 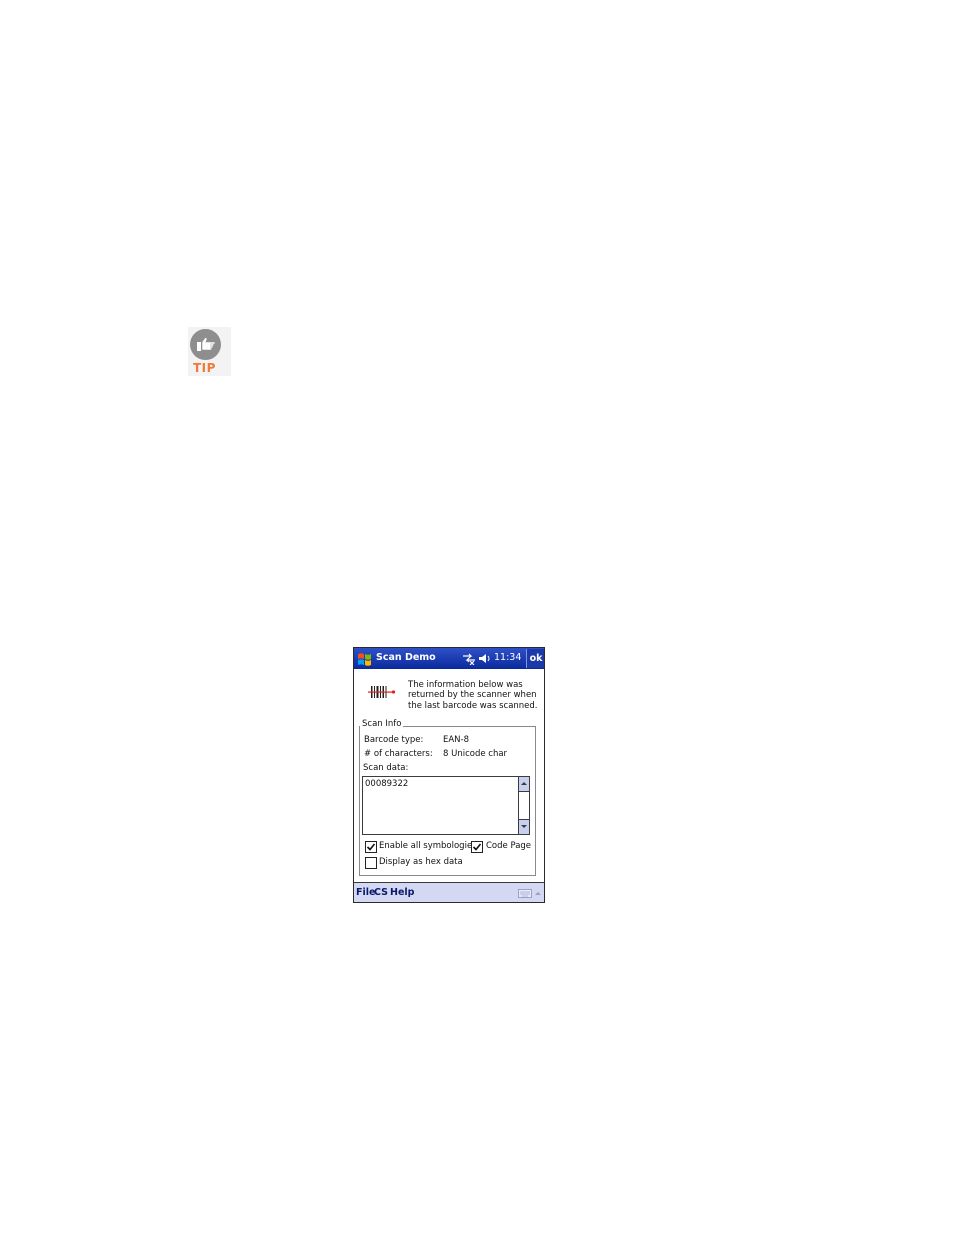 I want to click on scan-info-legend: Scan Info, so click(x=382, y=724).